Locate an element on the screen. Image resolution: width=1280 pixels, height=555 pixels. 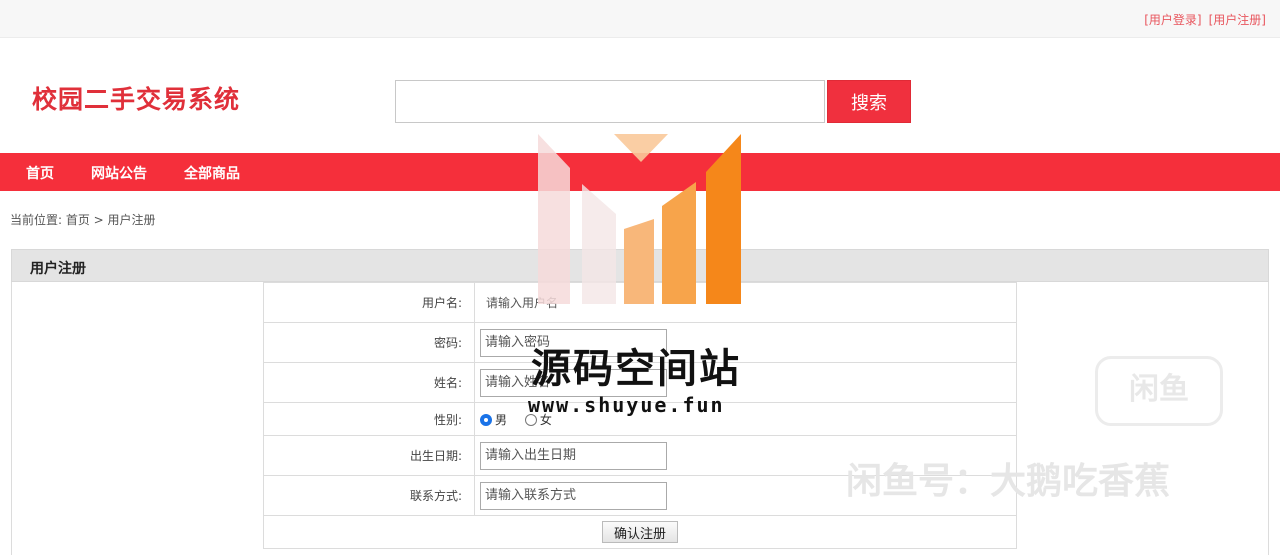
breadcrumb: 当前位置: 首页 > 用户注册 is located at coordinates (83, 220).